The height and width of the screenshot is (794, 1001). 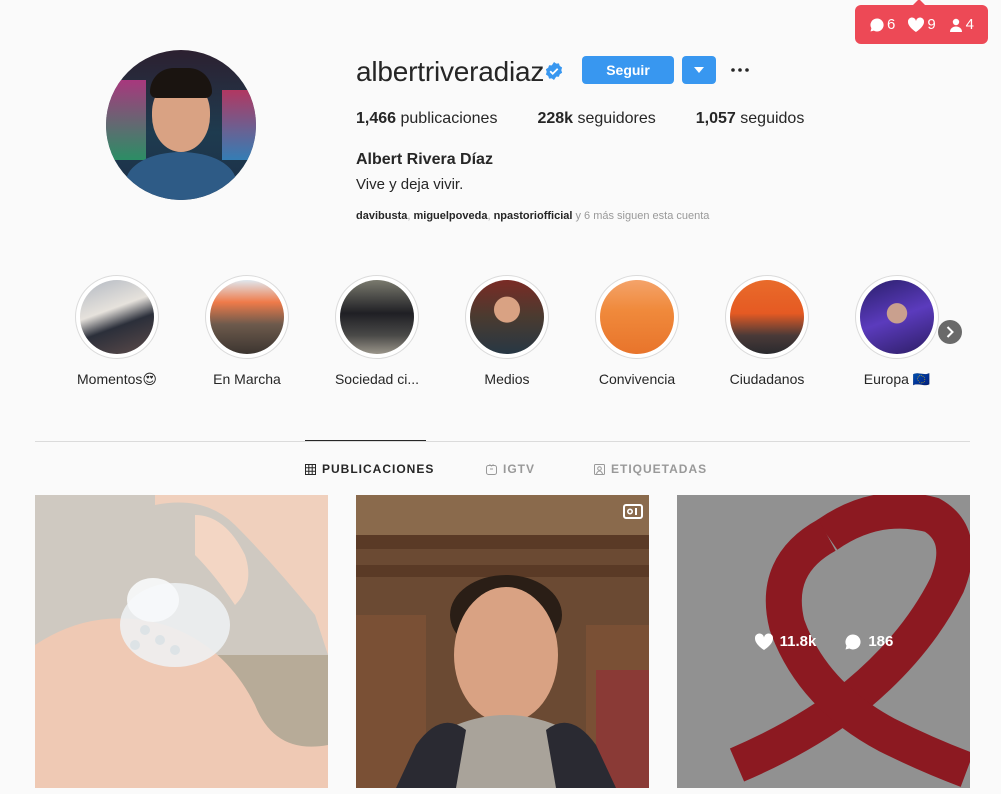 What do you see at coordinates (410, 184) in the screenshot?
I see `profile-bio: Vive y deja vivir.` at bounding box center [410, 184].